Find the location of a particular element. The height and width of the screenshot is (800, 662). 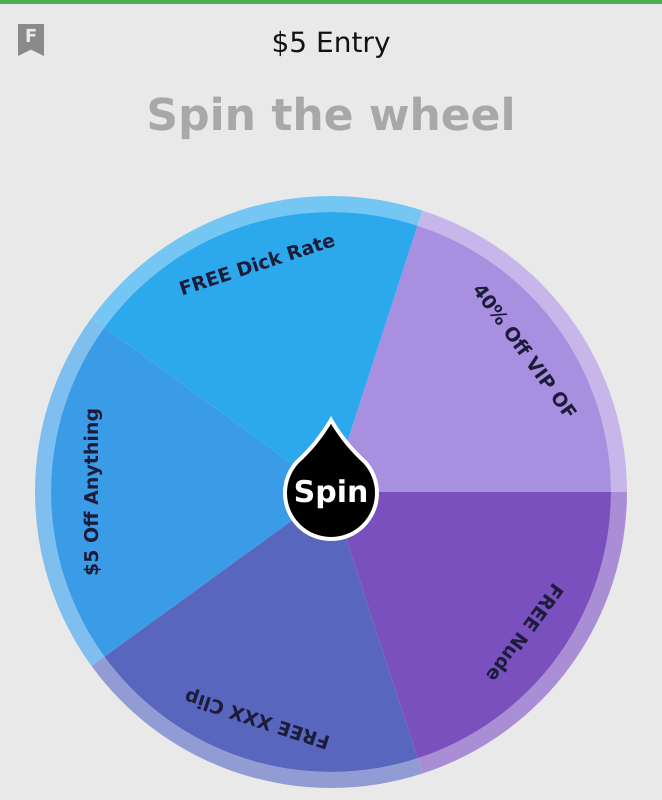

spin-button: Spin is located at coordinates (331, 479).